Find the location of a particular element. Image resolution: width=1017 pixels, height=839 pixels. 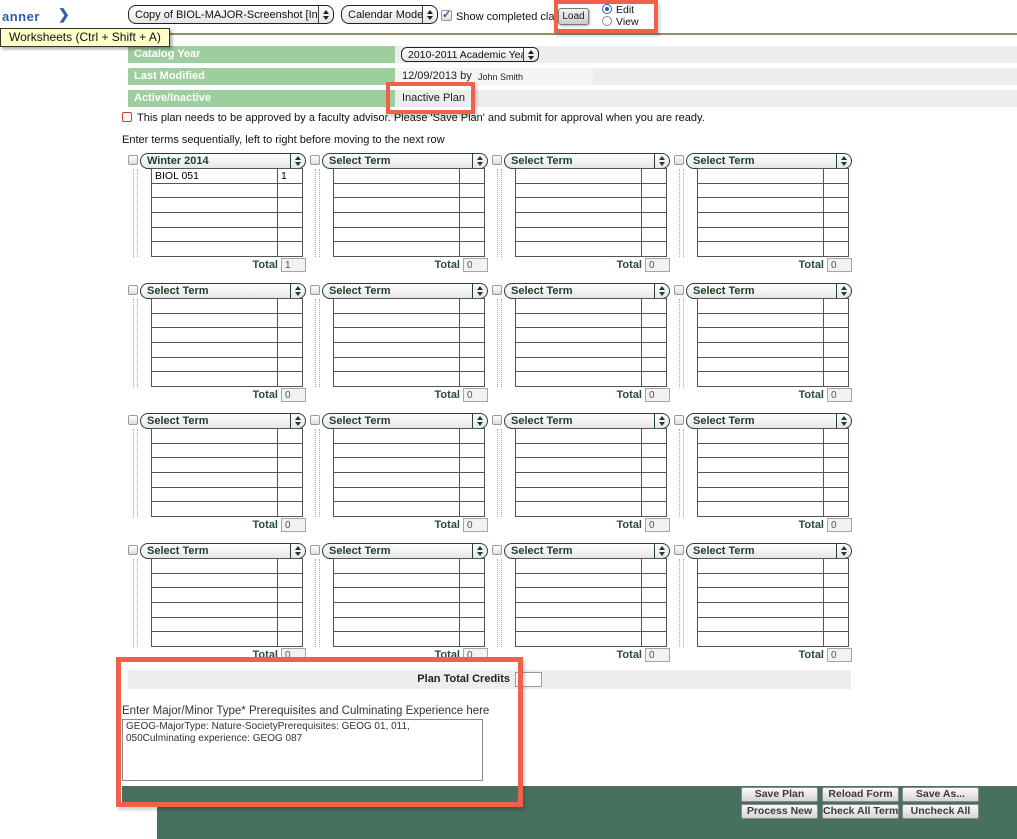

plan-select: Copy of BIOL-MAJOR-Screenshot [Inactive] is located at coordinates (231, 14).